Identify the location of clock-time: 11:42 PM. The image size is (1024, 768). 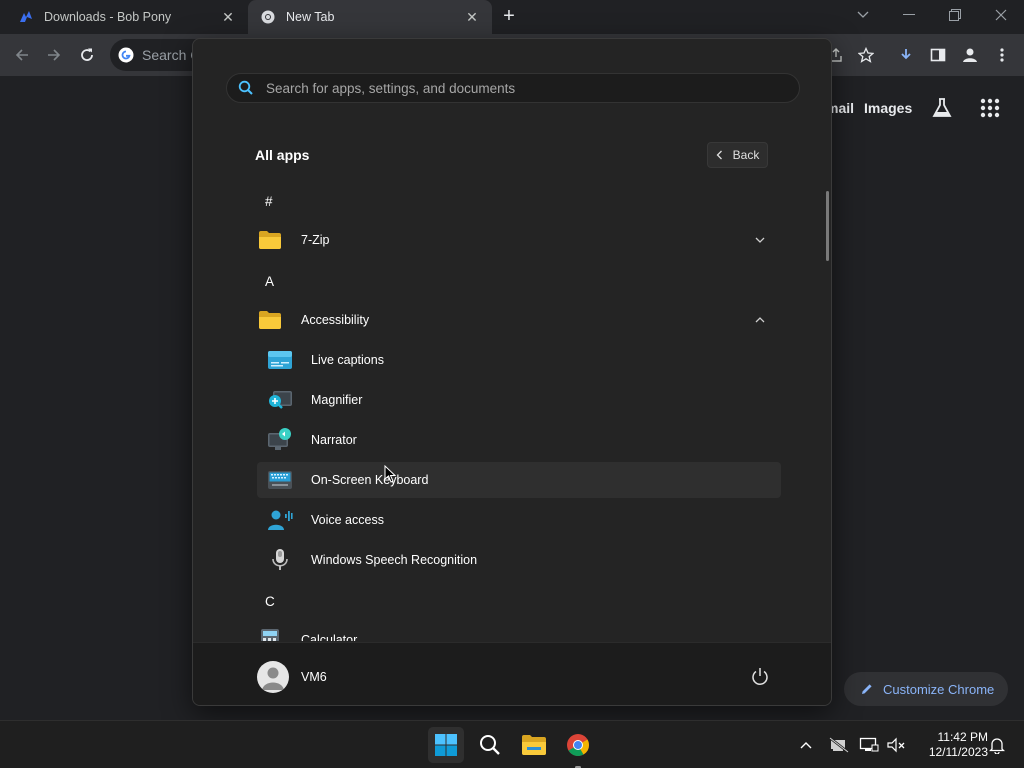
(962, 737).